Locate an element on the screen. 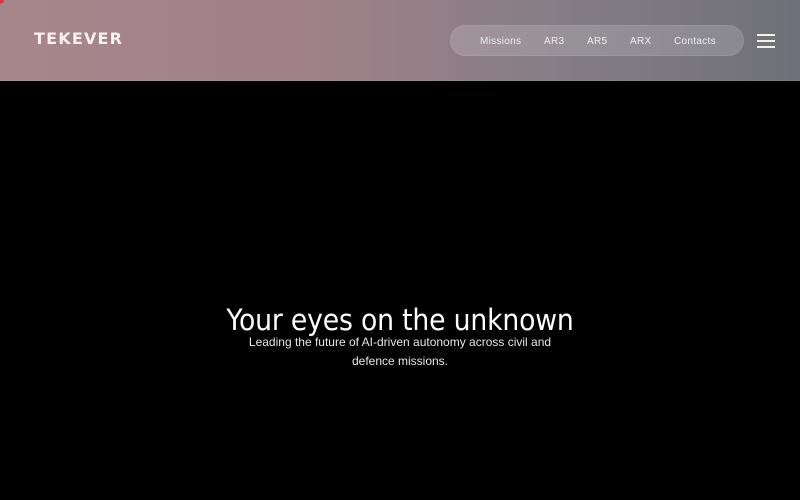  brand-logo: TEKEVER is located at coordinates (78, 39).